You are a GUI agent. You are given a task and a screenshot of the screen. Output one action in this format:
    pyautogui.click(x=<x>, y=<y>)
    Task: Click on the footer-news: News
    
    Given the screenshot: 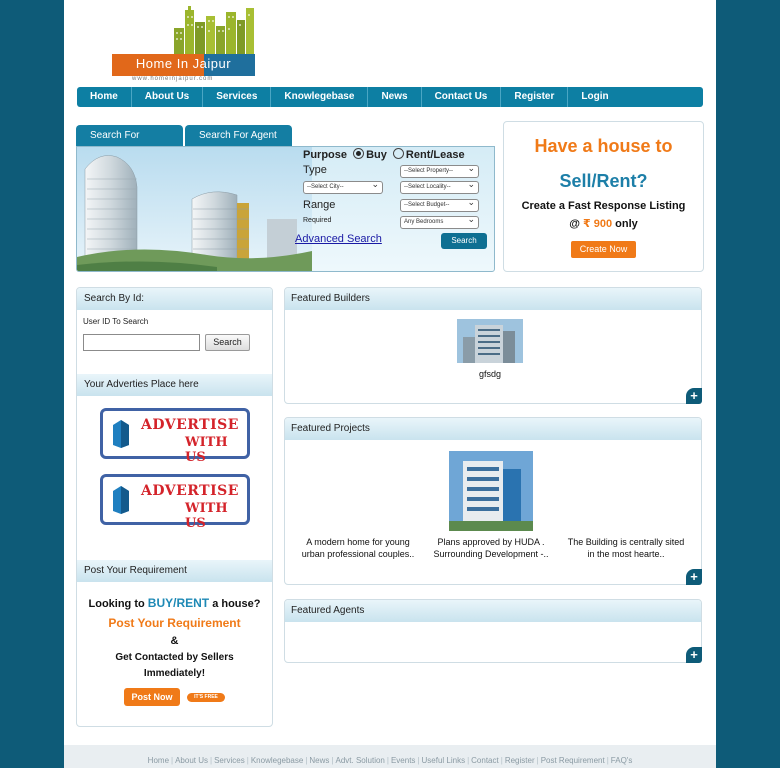 What is the action you would take?
    pyautogui.click(x=319, y=760)
    